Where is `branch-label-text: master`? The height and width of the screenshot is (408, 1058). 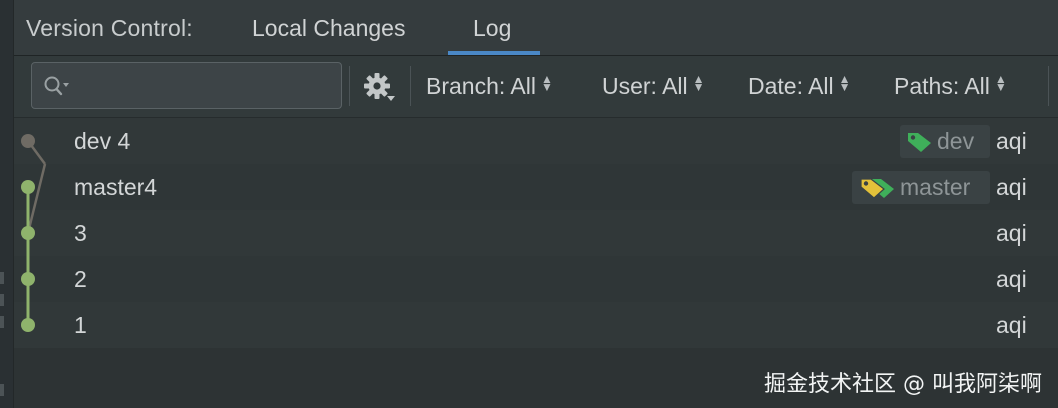
branch-label-text: master is located at coordinates (935, 187).